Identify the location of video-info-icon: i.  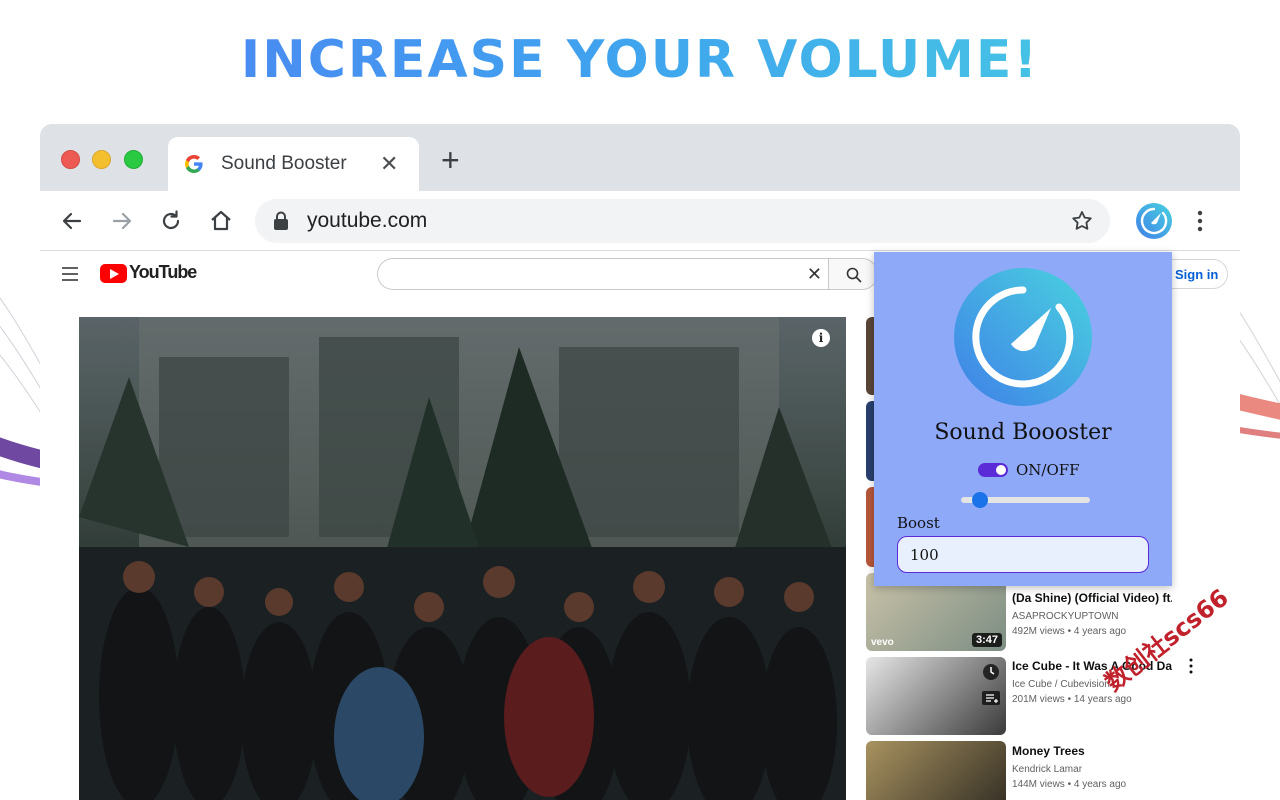
(821, 338).